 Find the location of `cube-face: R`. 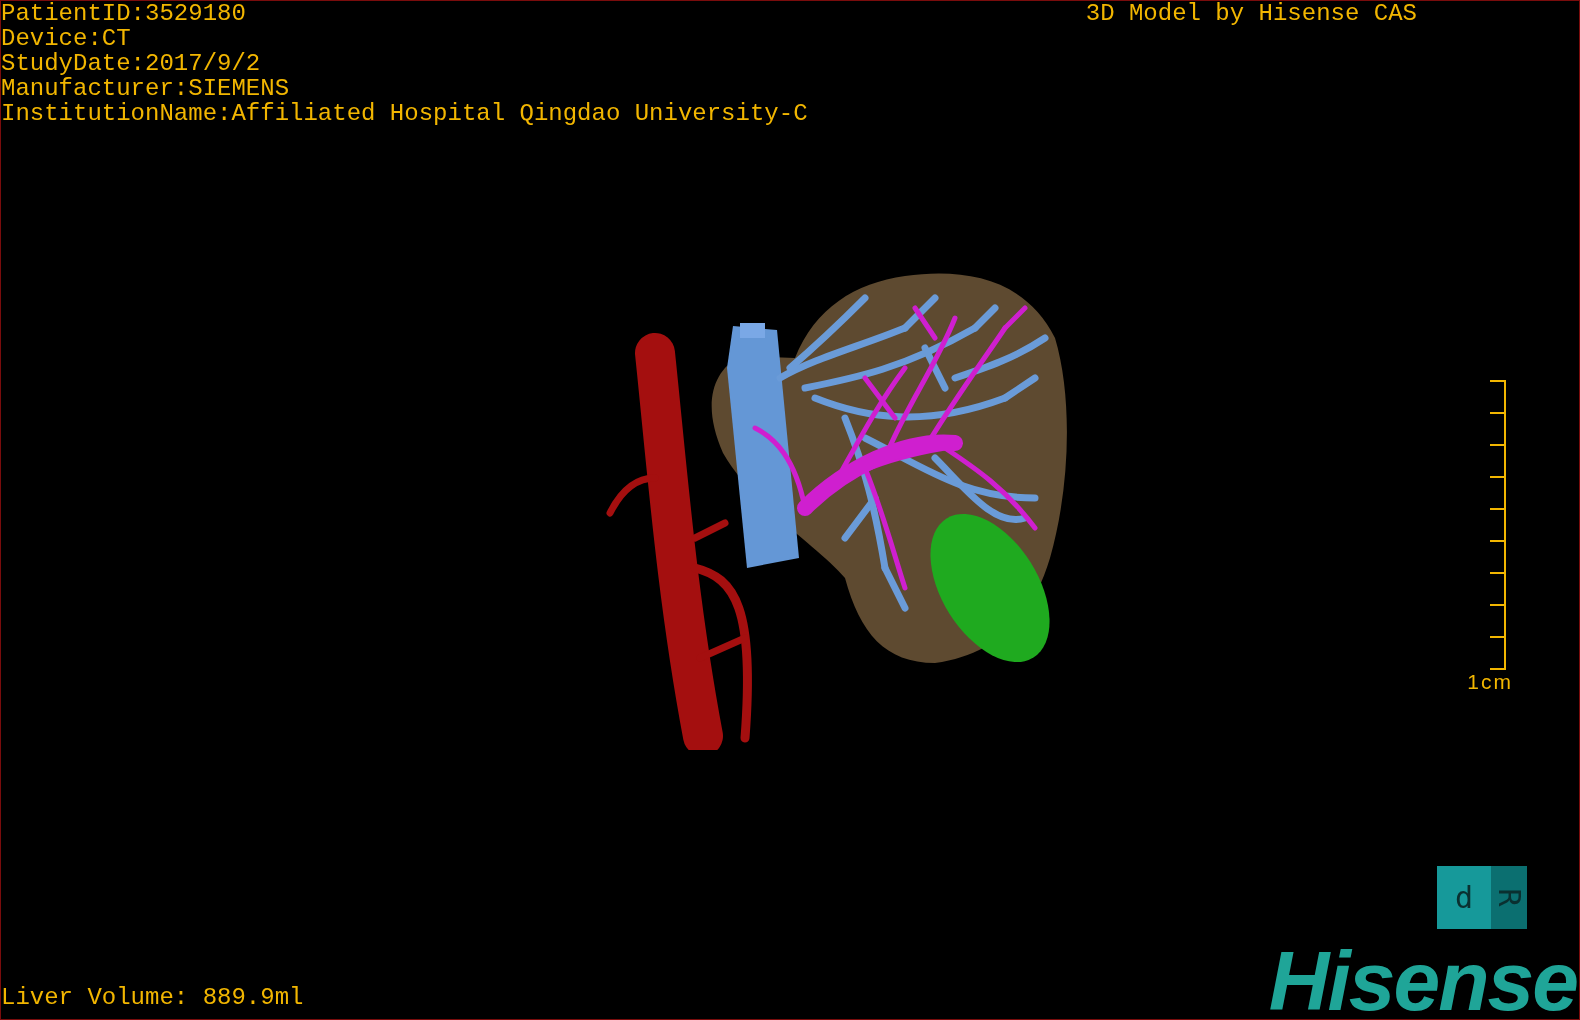

cube-face: R is located at coordinates (1509, 897).